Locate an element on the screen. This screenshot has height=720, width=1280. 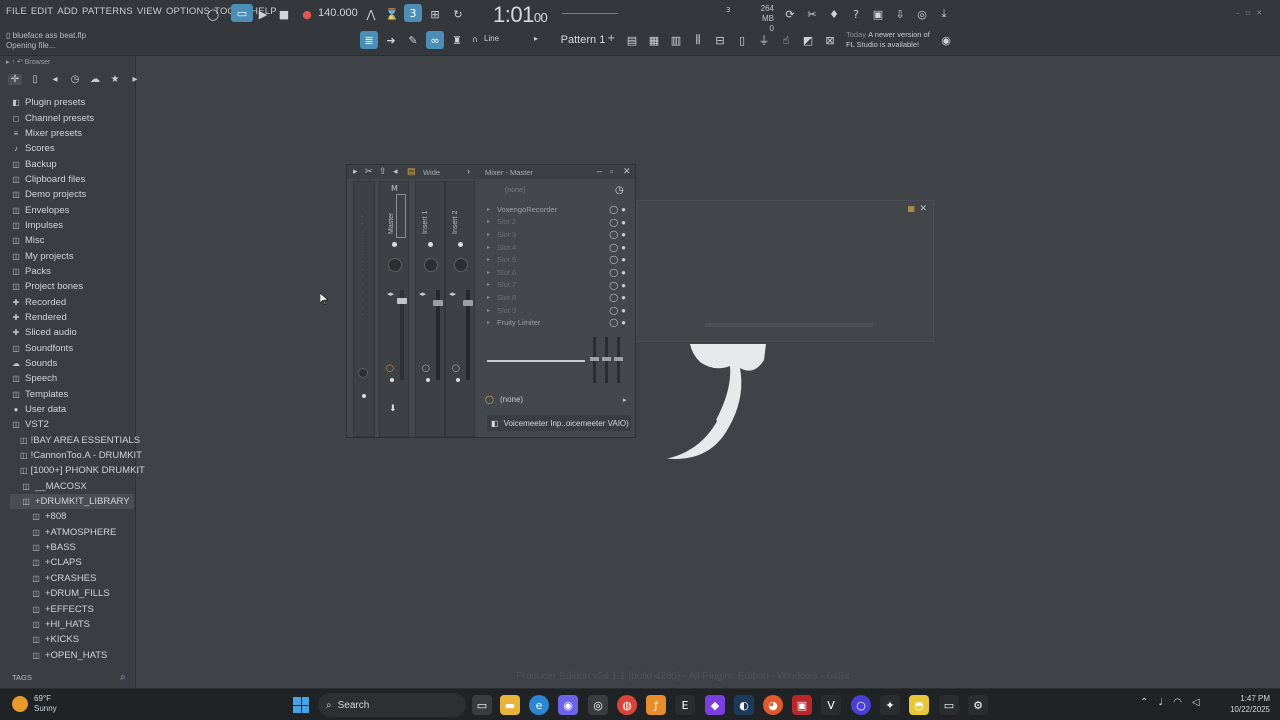
metronome-icon: ⋀ is located at coordinates (371, 14).